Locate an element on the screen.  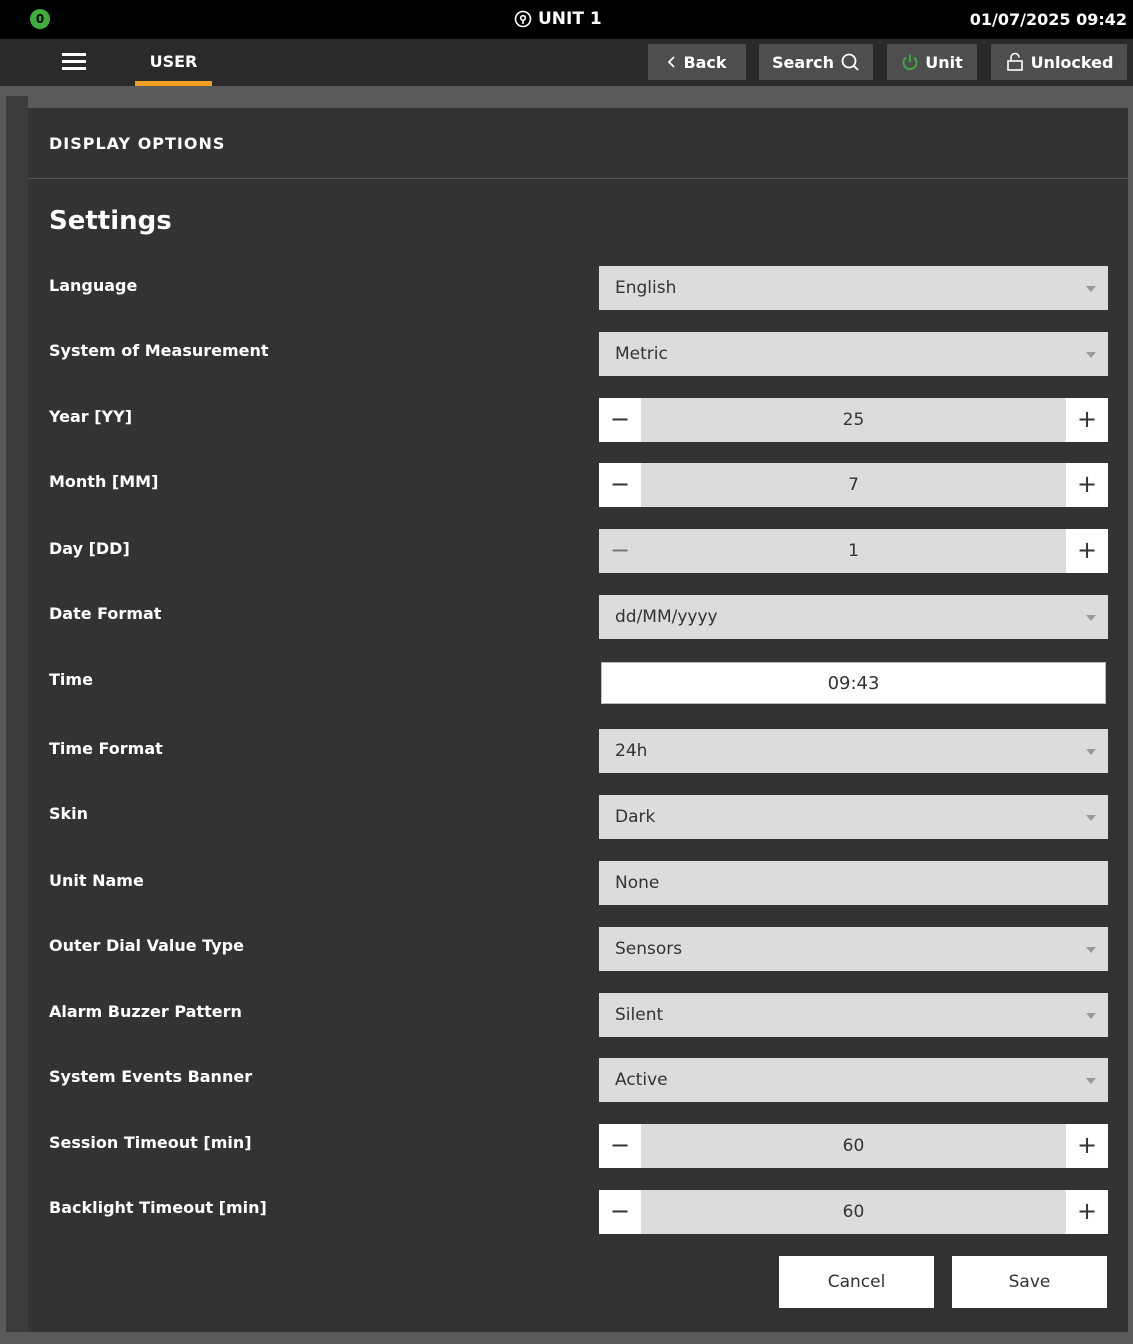
alarm-buzzer-label: Alarm Buzzer Pattern is located at coordinates (145, 1011).